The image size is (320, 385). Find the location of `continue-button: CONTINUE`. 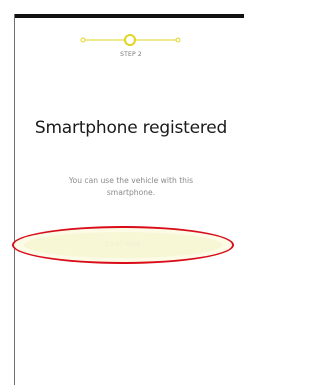

continue-button: CONTINUE is located at coordinates (123, 245).